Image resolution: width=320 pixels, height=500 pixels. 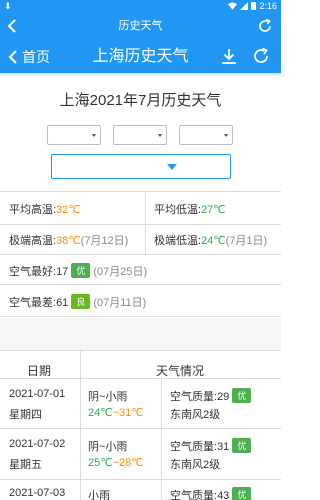 What do you see at coordinates (37, 394) in the screenshot?
I see `row-date: 2021-07-01` at bounding box center [37, 394].